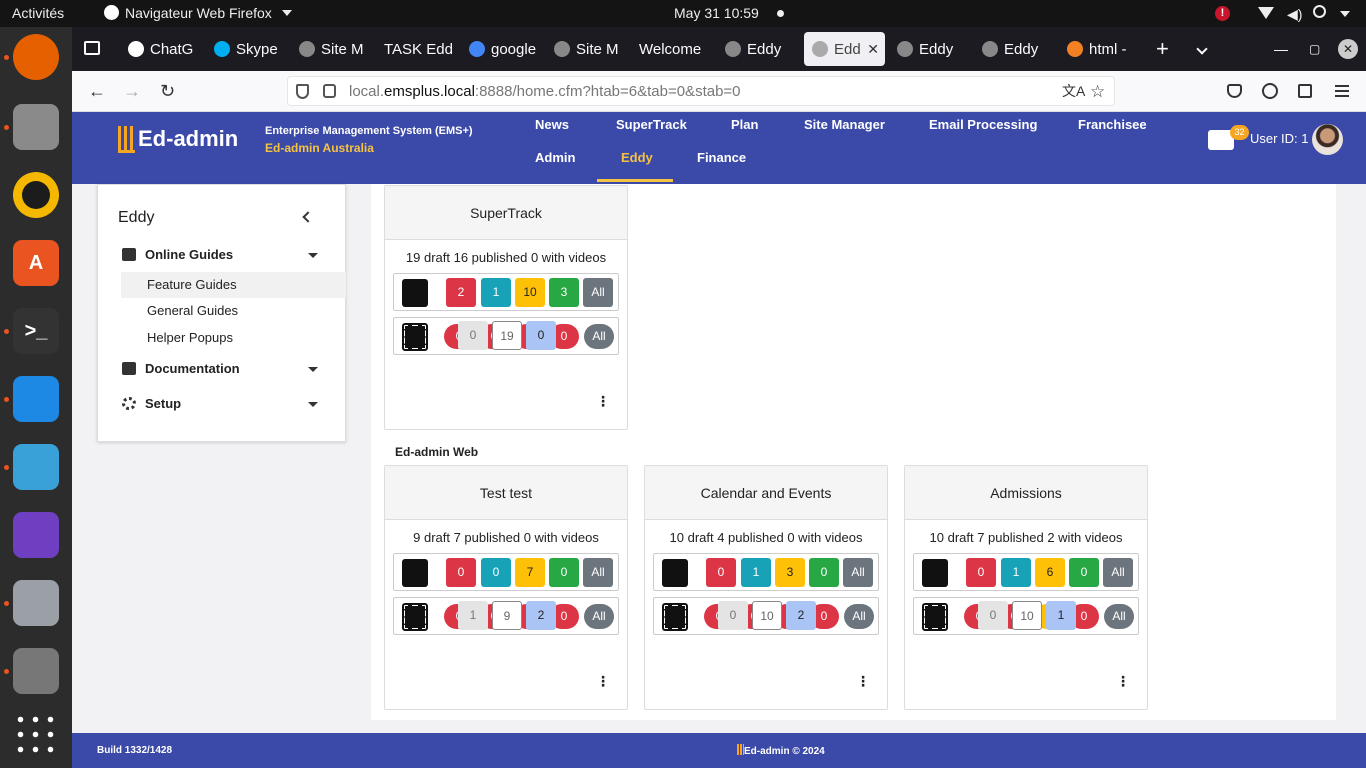 The height and width of the screenshot is (768, 1366). Describe the element at coordinates (1112, 124) in the screenshot. I see `menu-item: Franchisee` at that location.